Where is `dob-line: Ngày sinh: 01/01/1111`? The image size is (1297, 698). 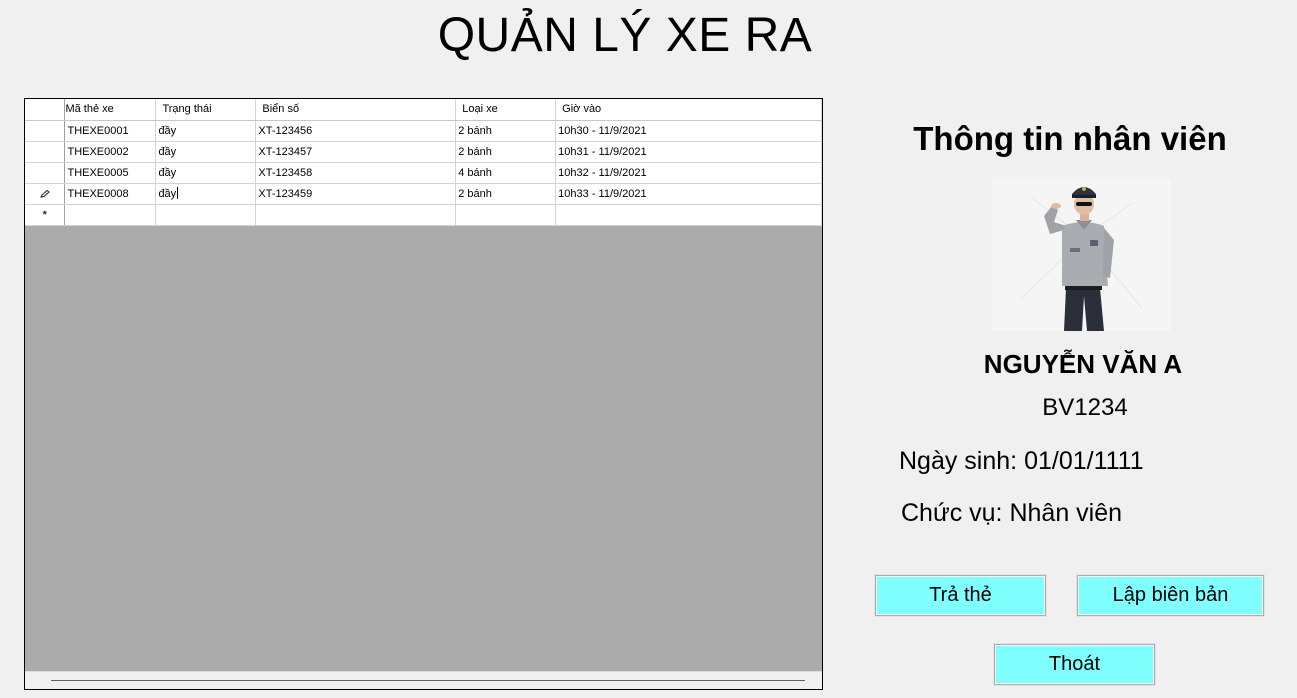 dob-line: Ngày sinh: 01/01/1111 is located at coordinates (1021, 461).